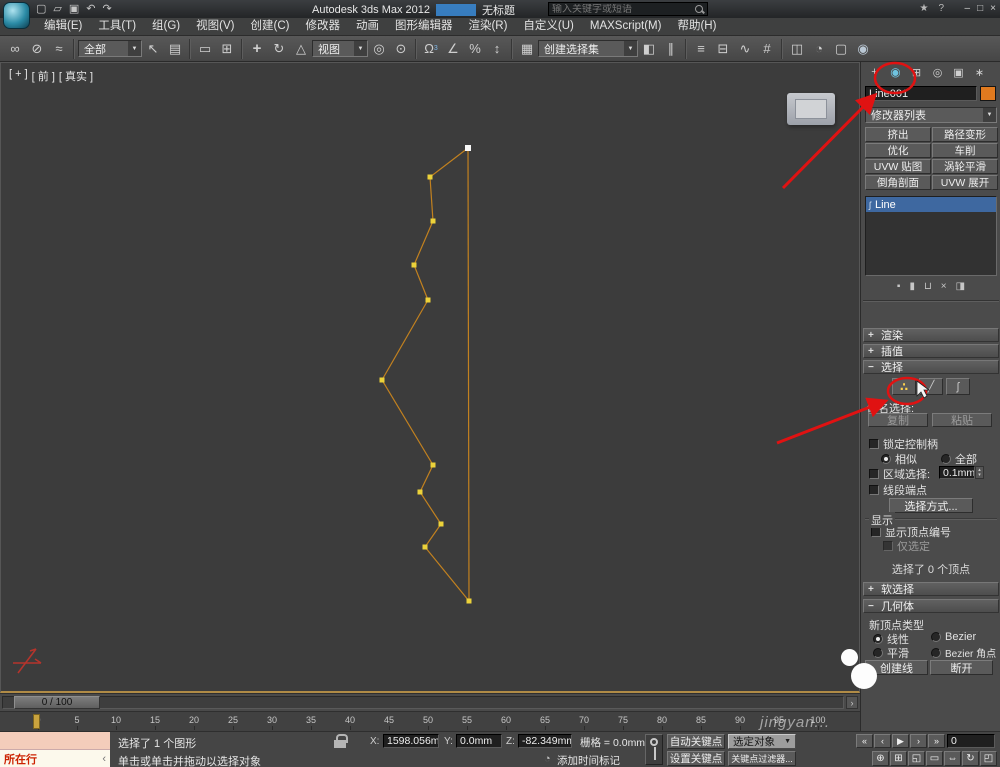 This screenshot has height=767, width=1000. I want to click on next-frame-button: ›, so click(918, 741).